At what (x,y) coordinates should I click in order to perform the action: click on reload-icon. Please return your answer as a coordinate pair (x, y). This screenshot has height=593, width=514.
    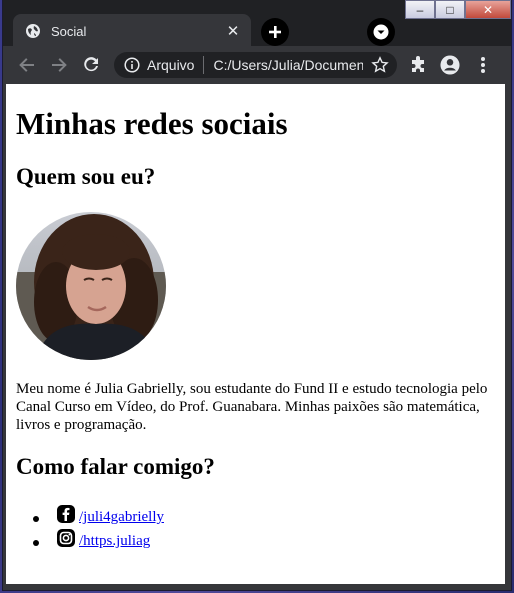
    Looking at the image, I should click on (91, 65).